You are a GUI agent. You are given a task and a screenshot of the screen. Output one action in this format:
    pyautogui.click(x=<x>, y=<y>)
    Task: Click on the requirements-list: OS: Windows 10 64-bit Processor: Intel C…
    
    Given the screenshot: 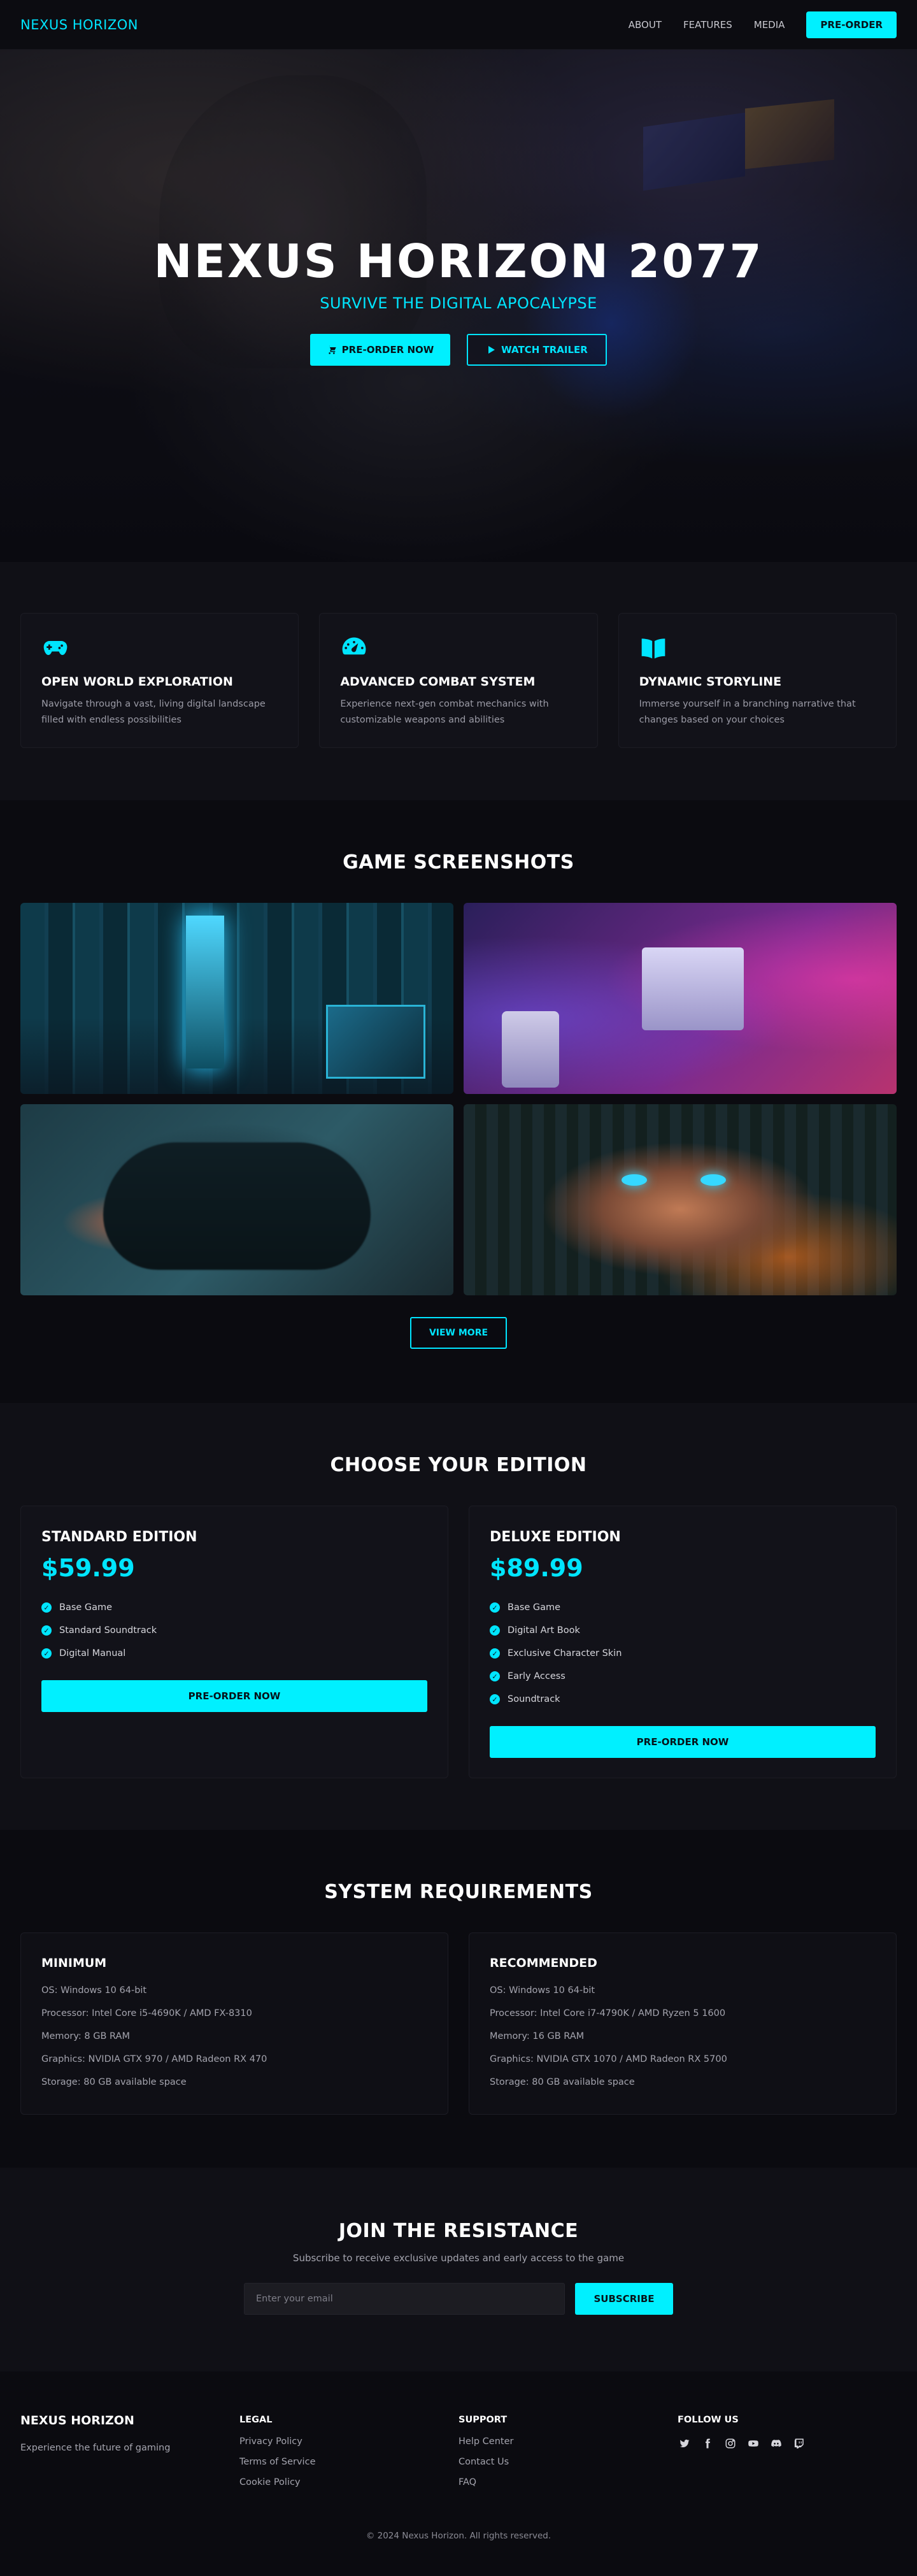 What is the action you would take?
    pyautogui.click(x=234, y=2042)
    